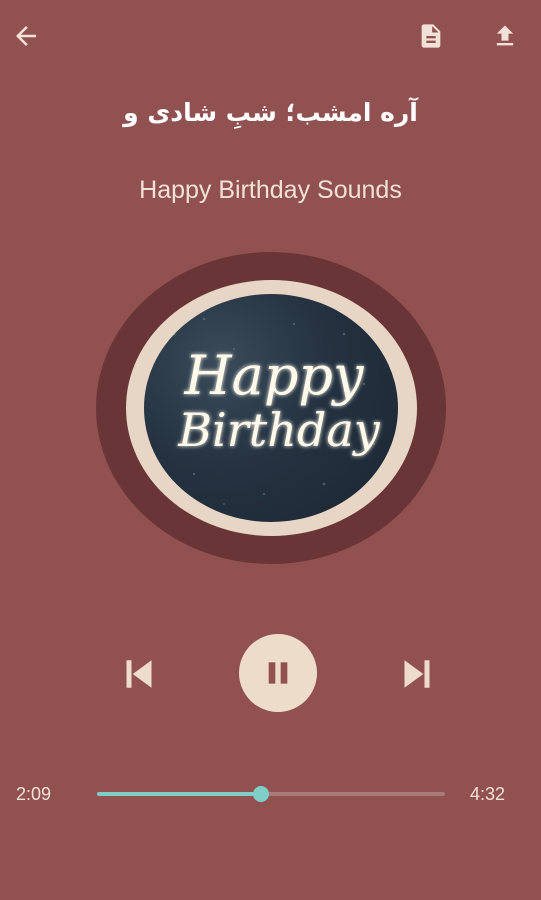  I want to click on playback-controls, so click(270, 675).